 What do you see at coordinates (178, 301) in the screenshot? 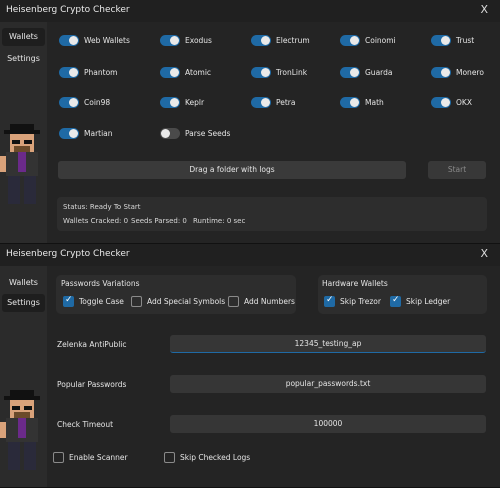
I see `checkbox-add-special-symbols: Add Special Symbols` at bounding box center [178, 301].